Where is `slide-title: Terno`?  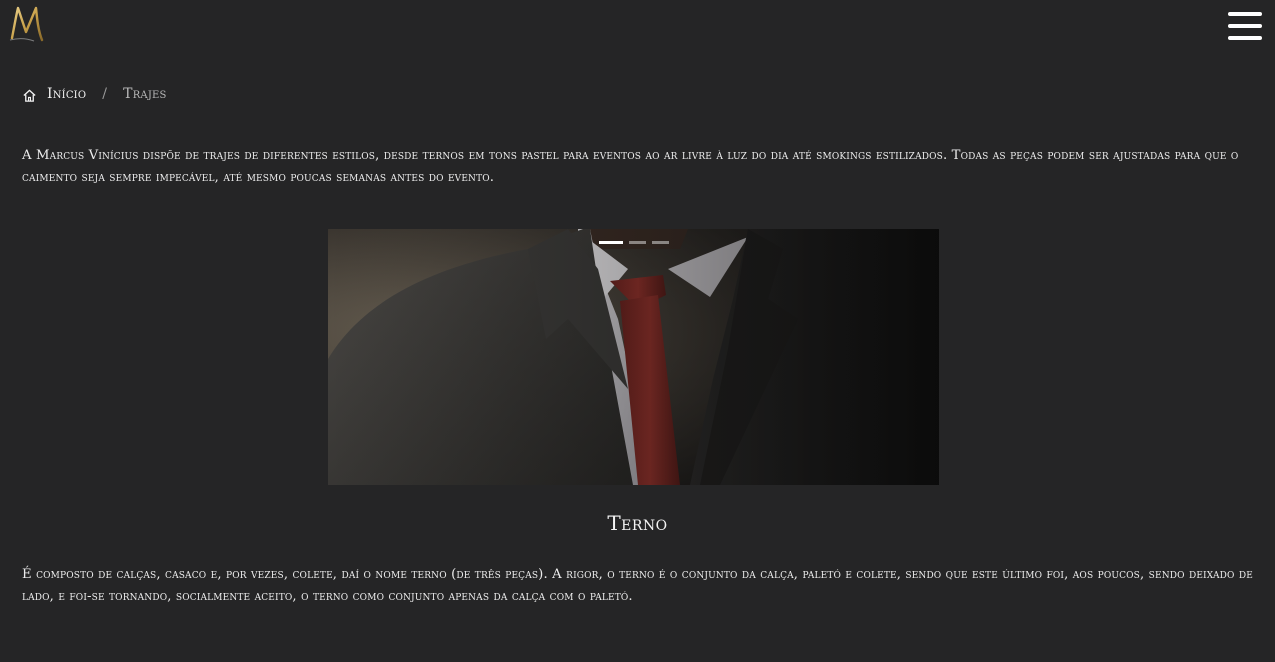 slide-title: Terno is located at coordinates (637, 523).